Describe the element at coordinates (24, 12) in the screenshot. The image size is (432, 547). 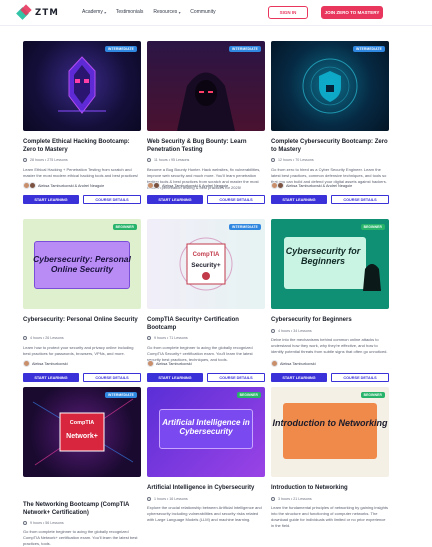
I see `ztm-logo-icon` at that location.